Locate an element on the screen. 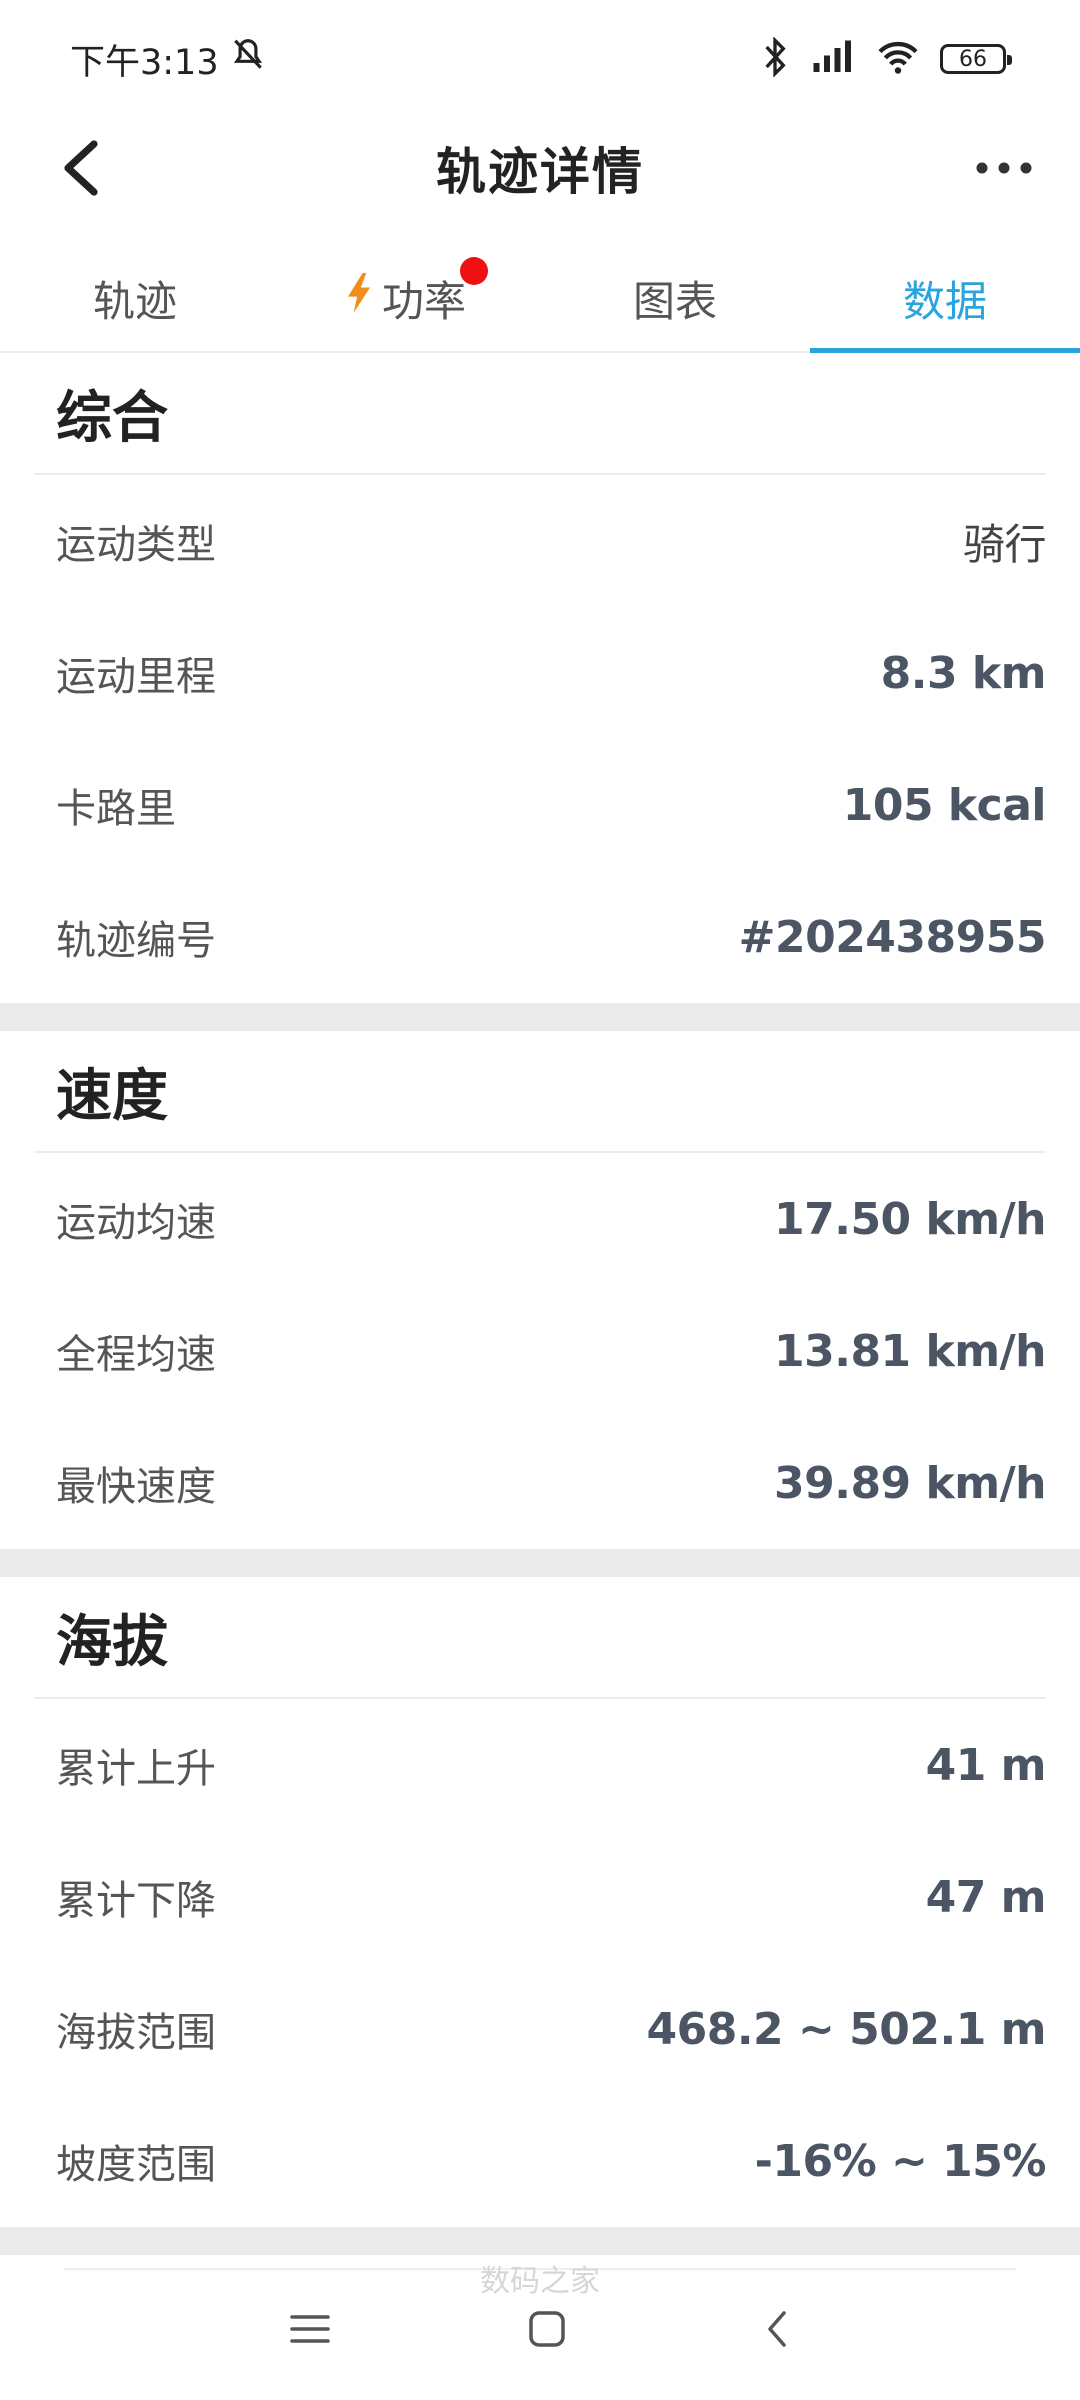 Image resolution: width=1080 pixels, height=2400 pixels. battery-icon: 66 is located at coordinates (976, 59).